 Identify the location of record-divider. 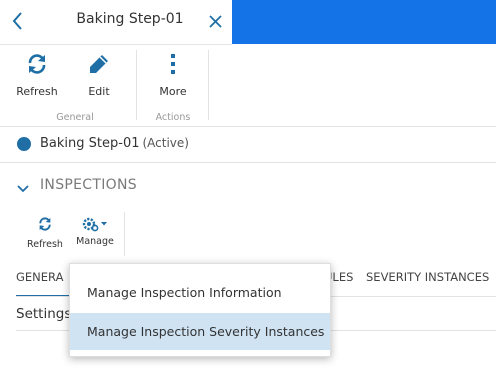
(248, 162).